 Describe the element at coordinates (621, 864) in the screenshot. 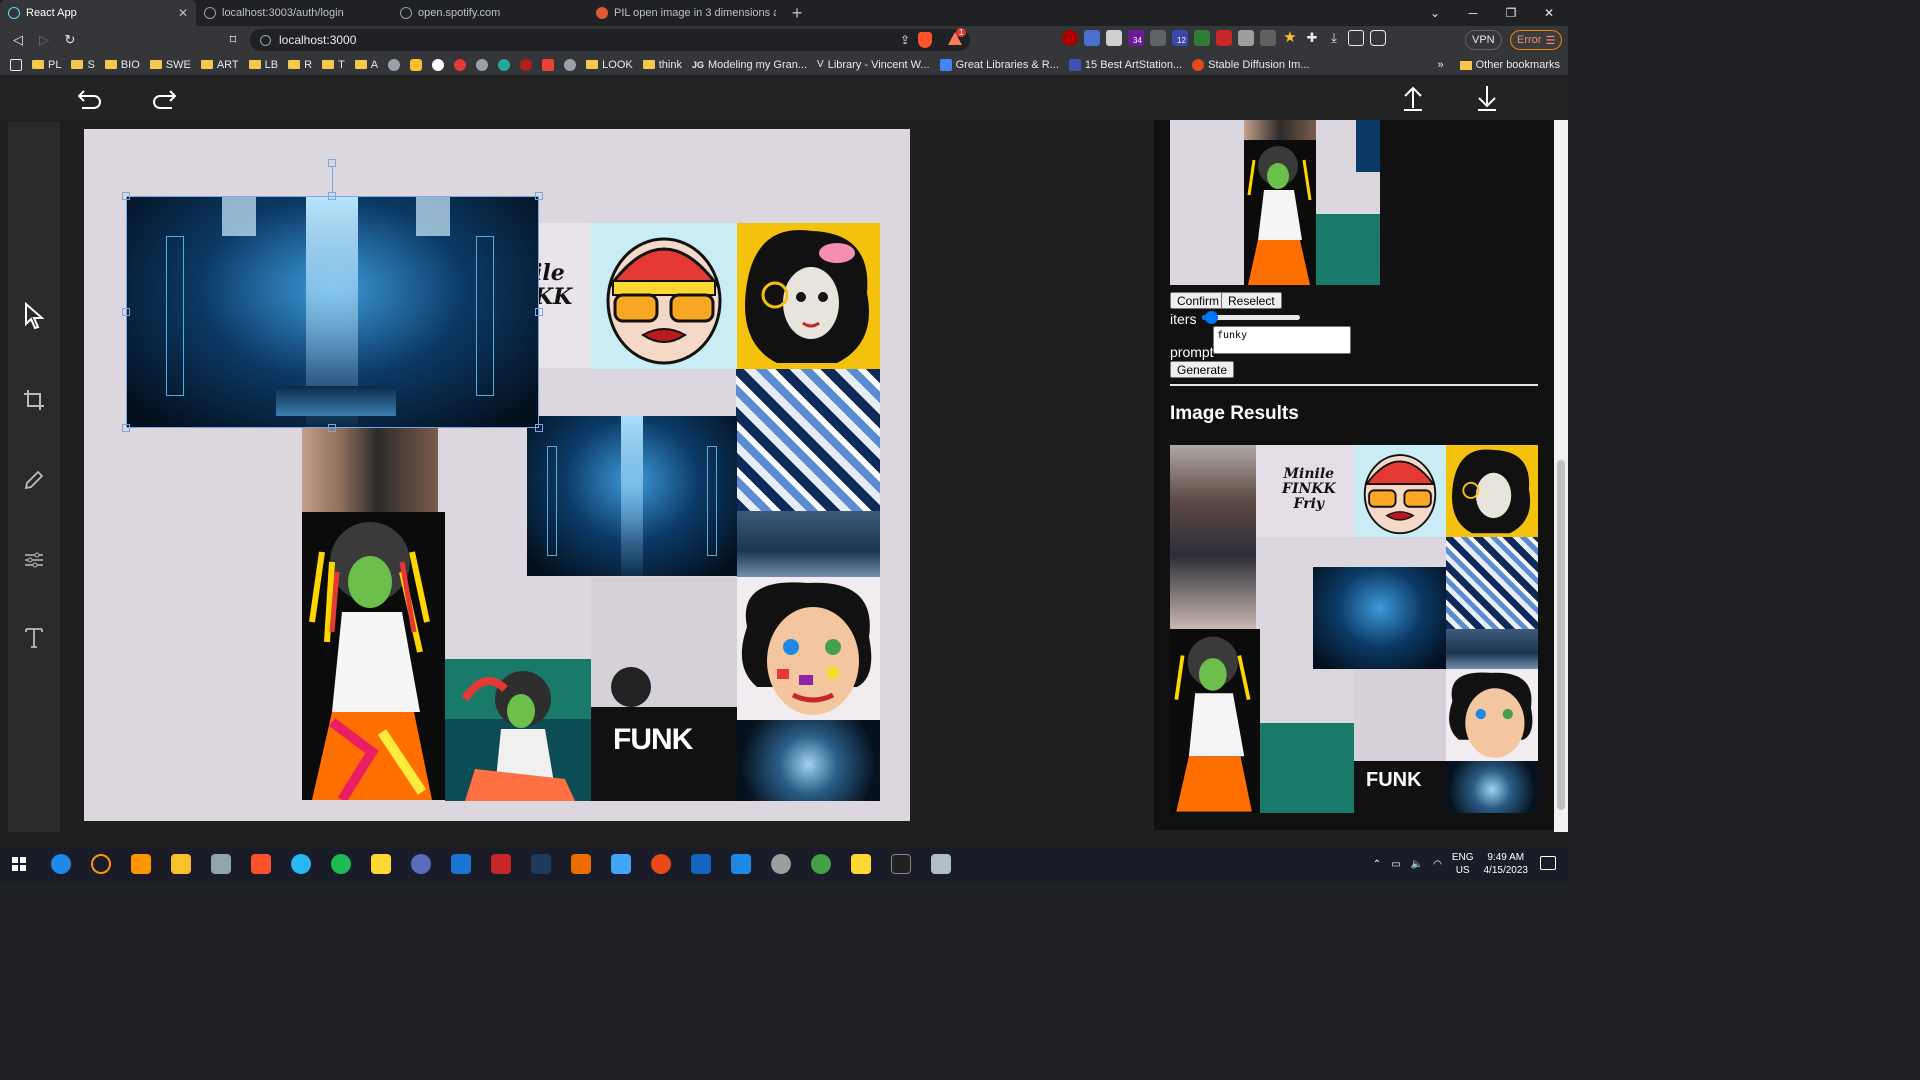

I see `shield-app-icon` at that location.